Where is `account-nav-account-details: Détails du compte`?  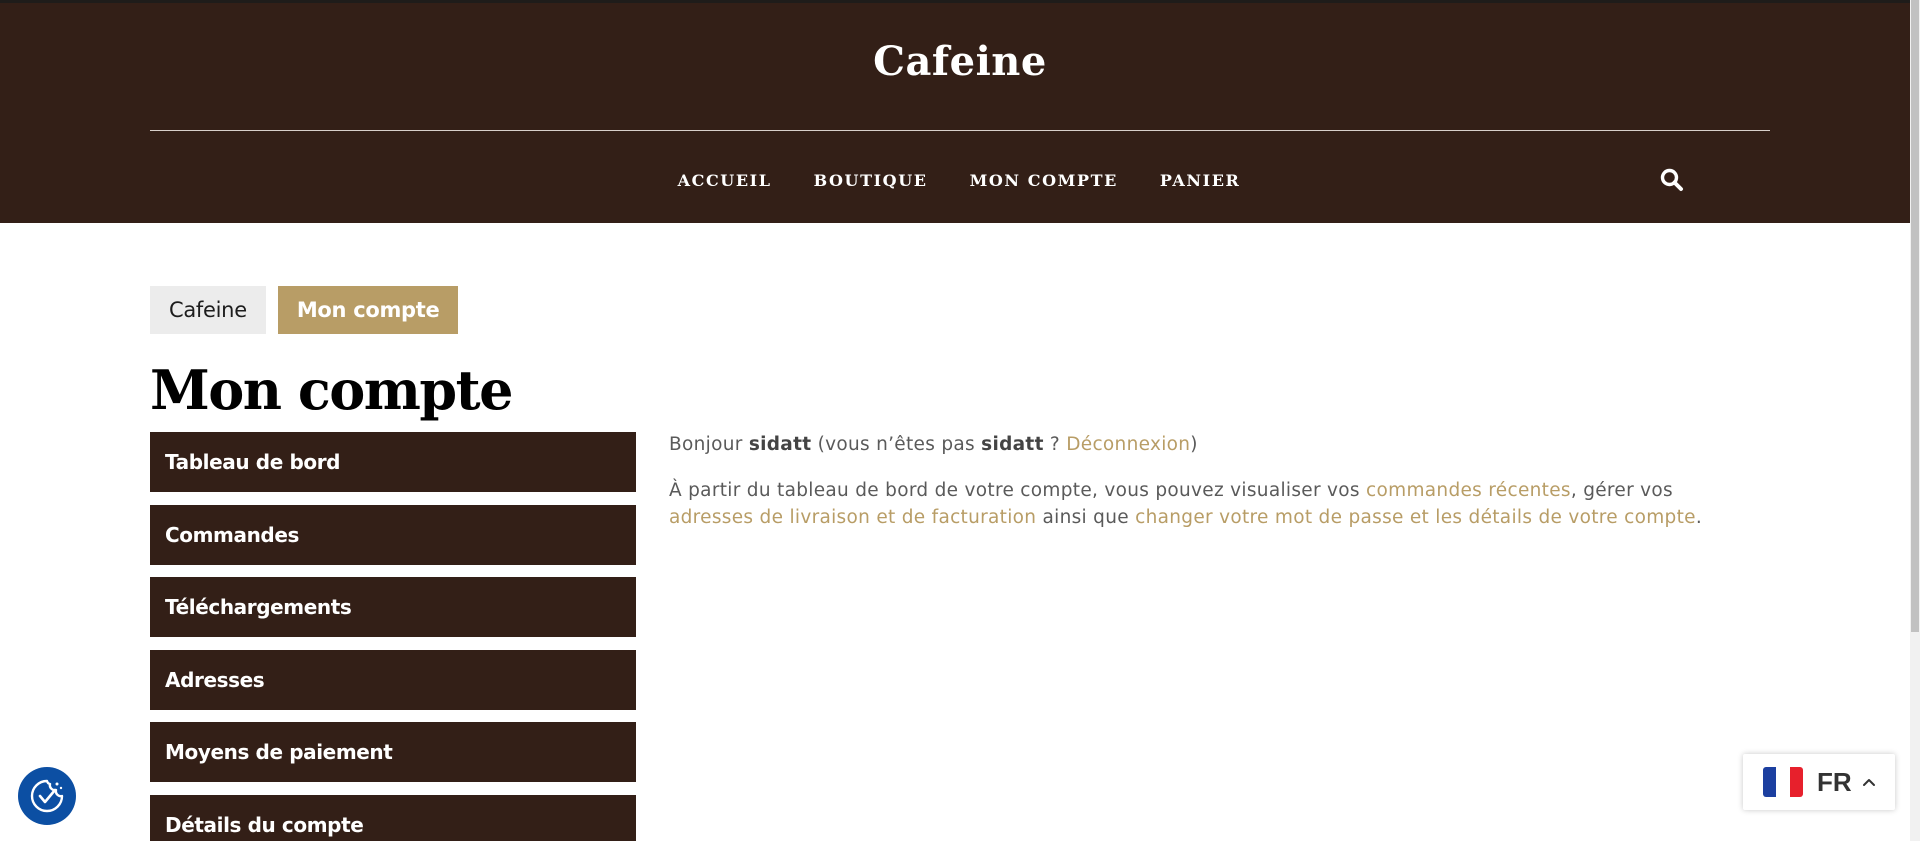
account-nav-account-details: Détails du compte is located at coordinates (393, 817).